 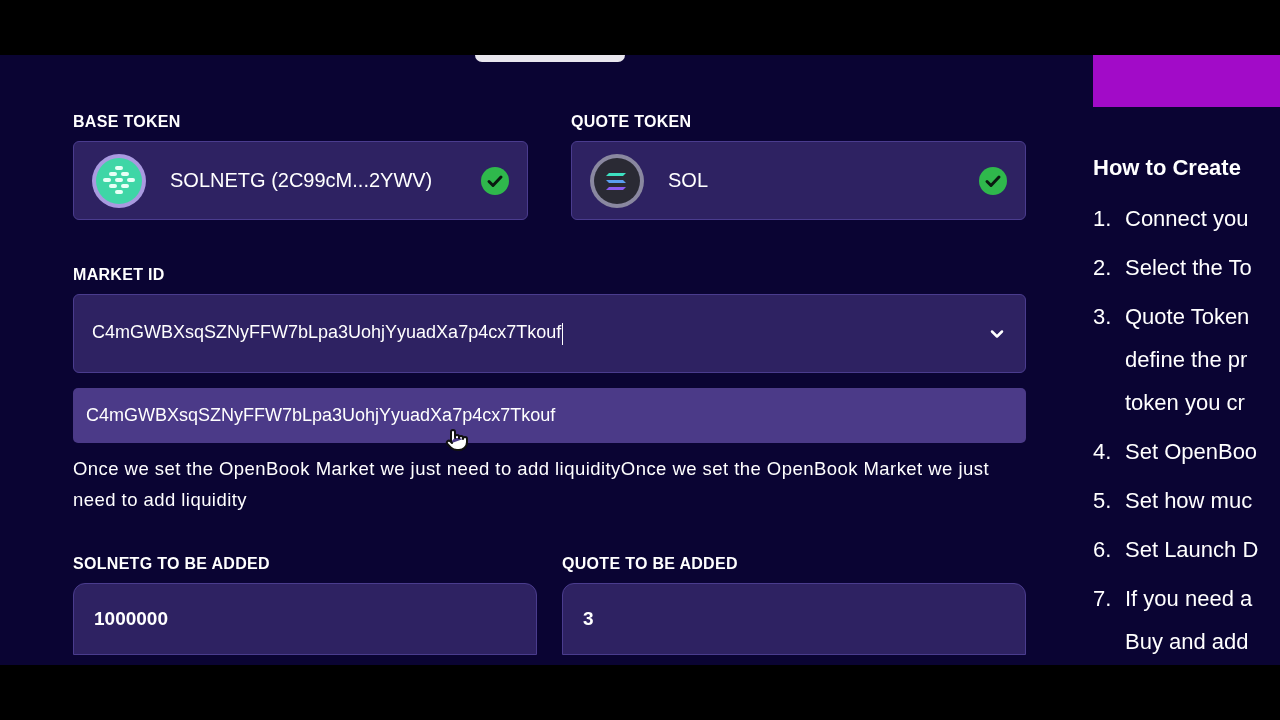 I want to click on step-number: 7., so click(x=1103, y=599).